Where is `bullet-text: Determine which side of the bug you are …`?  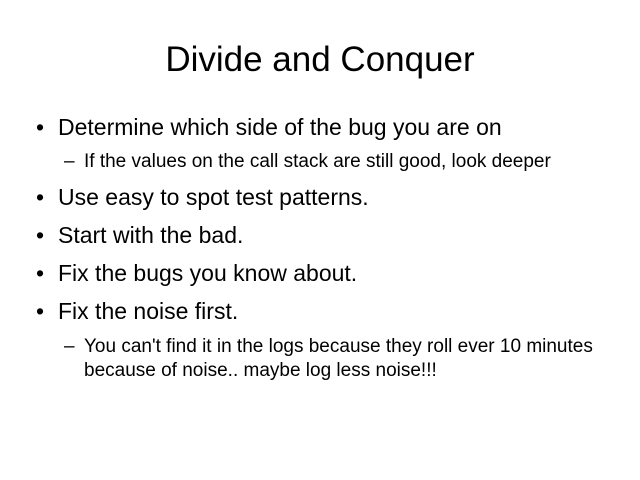 bullet-text: Determine which side of the bug you are … is located at coordinates (280, 127).